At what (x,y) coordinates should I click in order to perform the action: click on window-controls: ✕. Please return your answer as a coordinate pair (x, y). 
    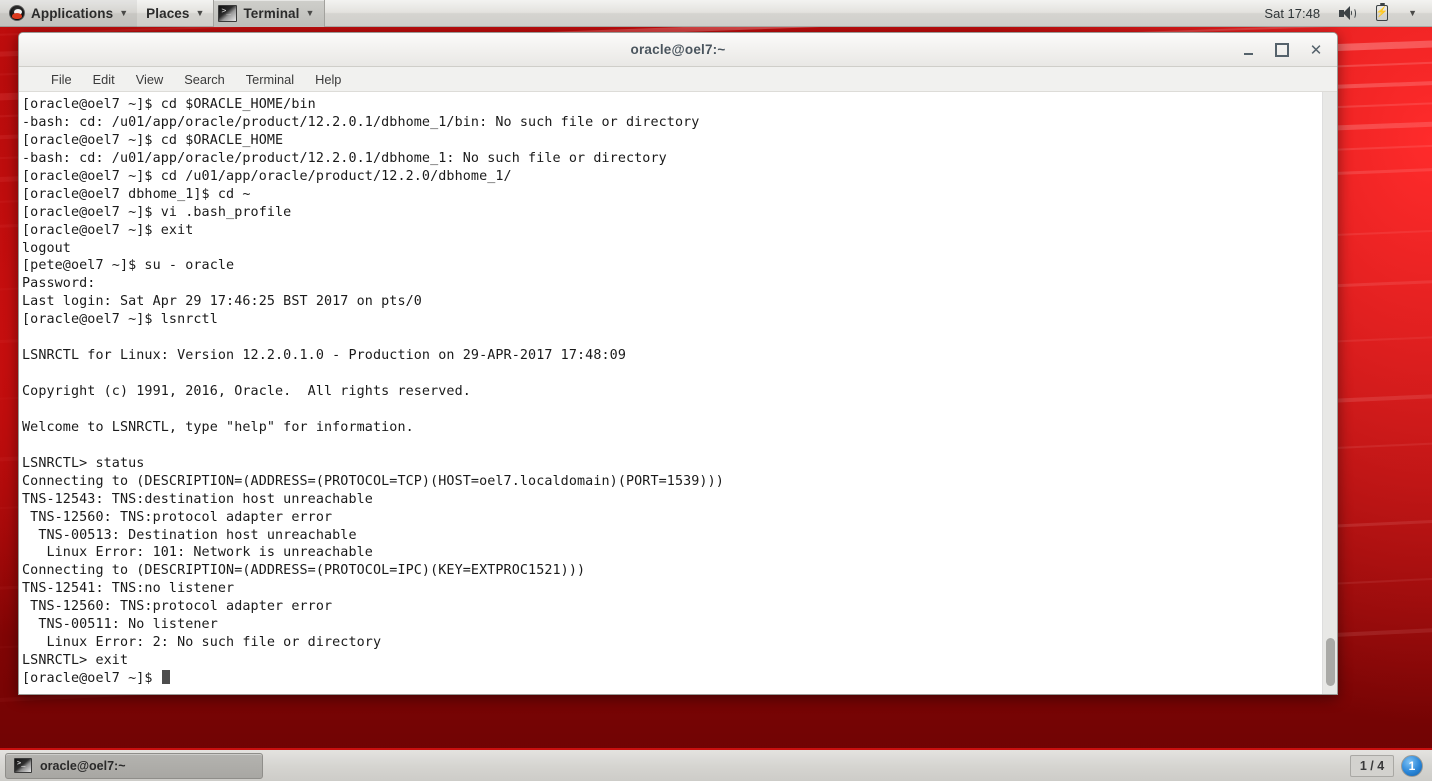
    Looking at the image, I should click on (1282, 50).